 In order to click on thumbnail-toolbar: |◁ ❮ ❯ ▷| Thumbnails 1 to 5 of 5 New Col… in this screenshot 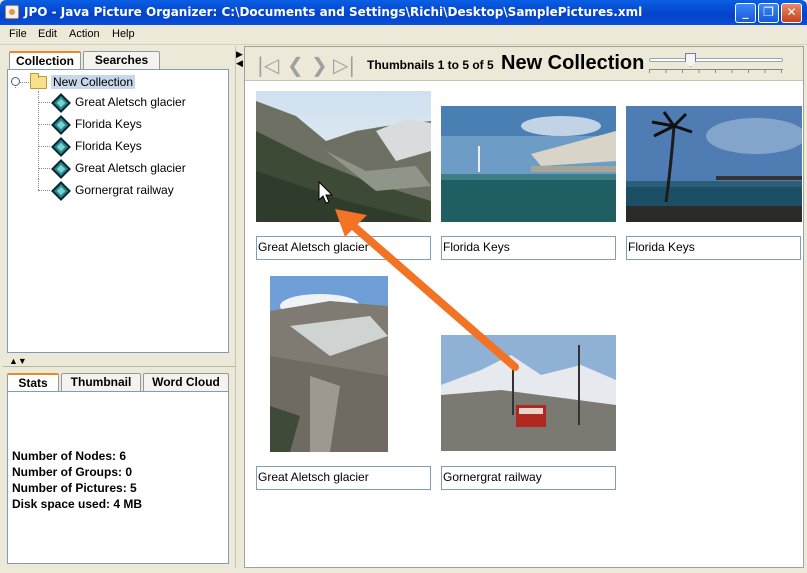, I will do `click(524, 64)`.